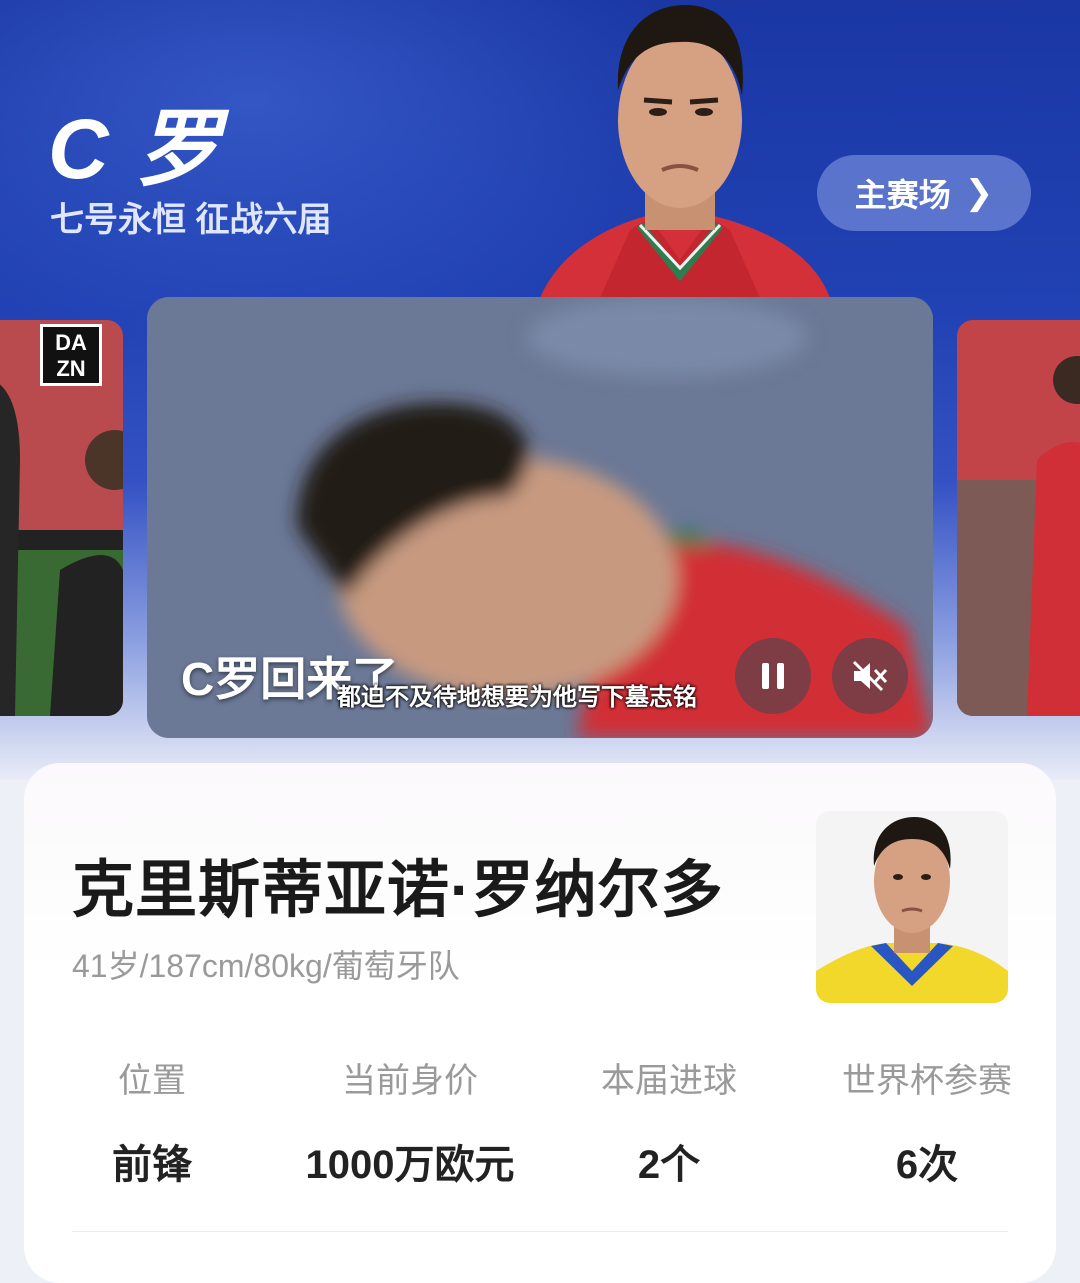 The image size is (1080, 1283). I want to click on player-meta: 41岁/187cm/80kg/葡萄牙队, so click(266, 966).